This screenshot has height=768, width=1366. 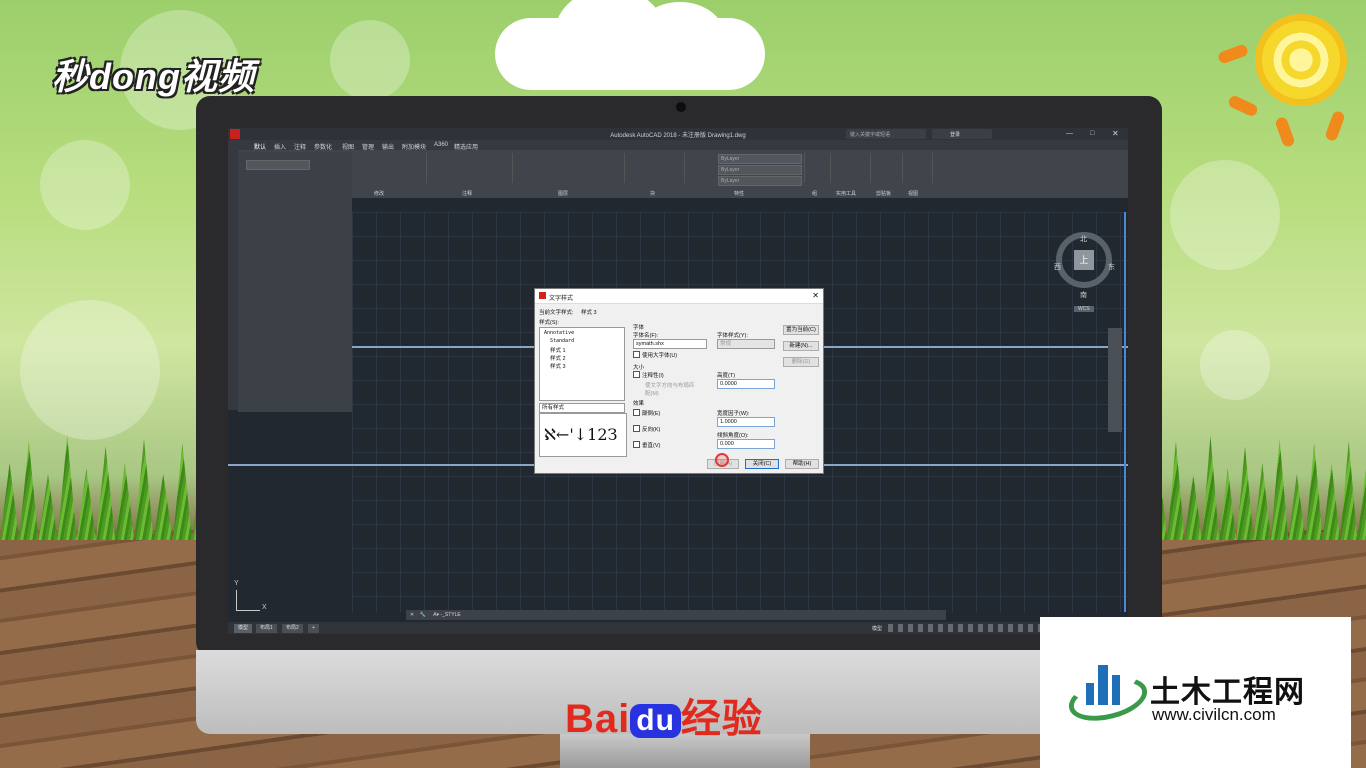 What do you see at coordinates (651, 446) in the screenshot?
I see `vertical-label: 垂直(V)` at bounding box center [651, 446].